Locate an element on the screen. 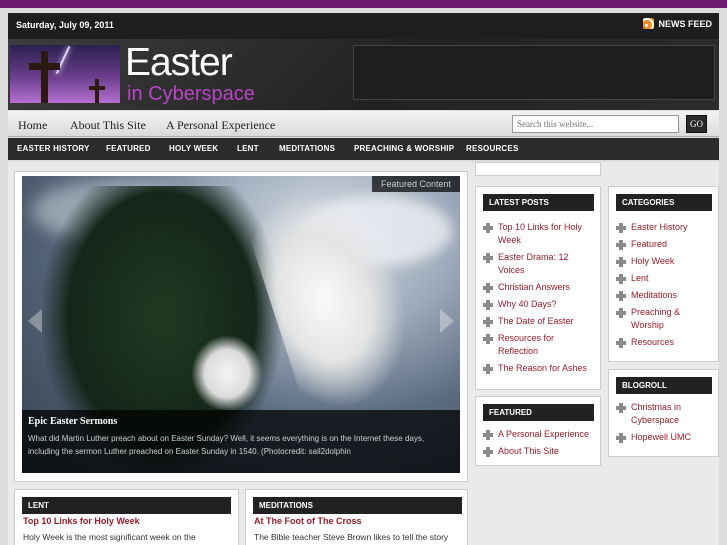 The image size is (727, 545). current-date: Saturday, July 09, 2011 is located at coordinates (65, 25).